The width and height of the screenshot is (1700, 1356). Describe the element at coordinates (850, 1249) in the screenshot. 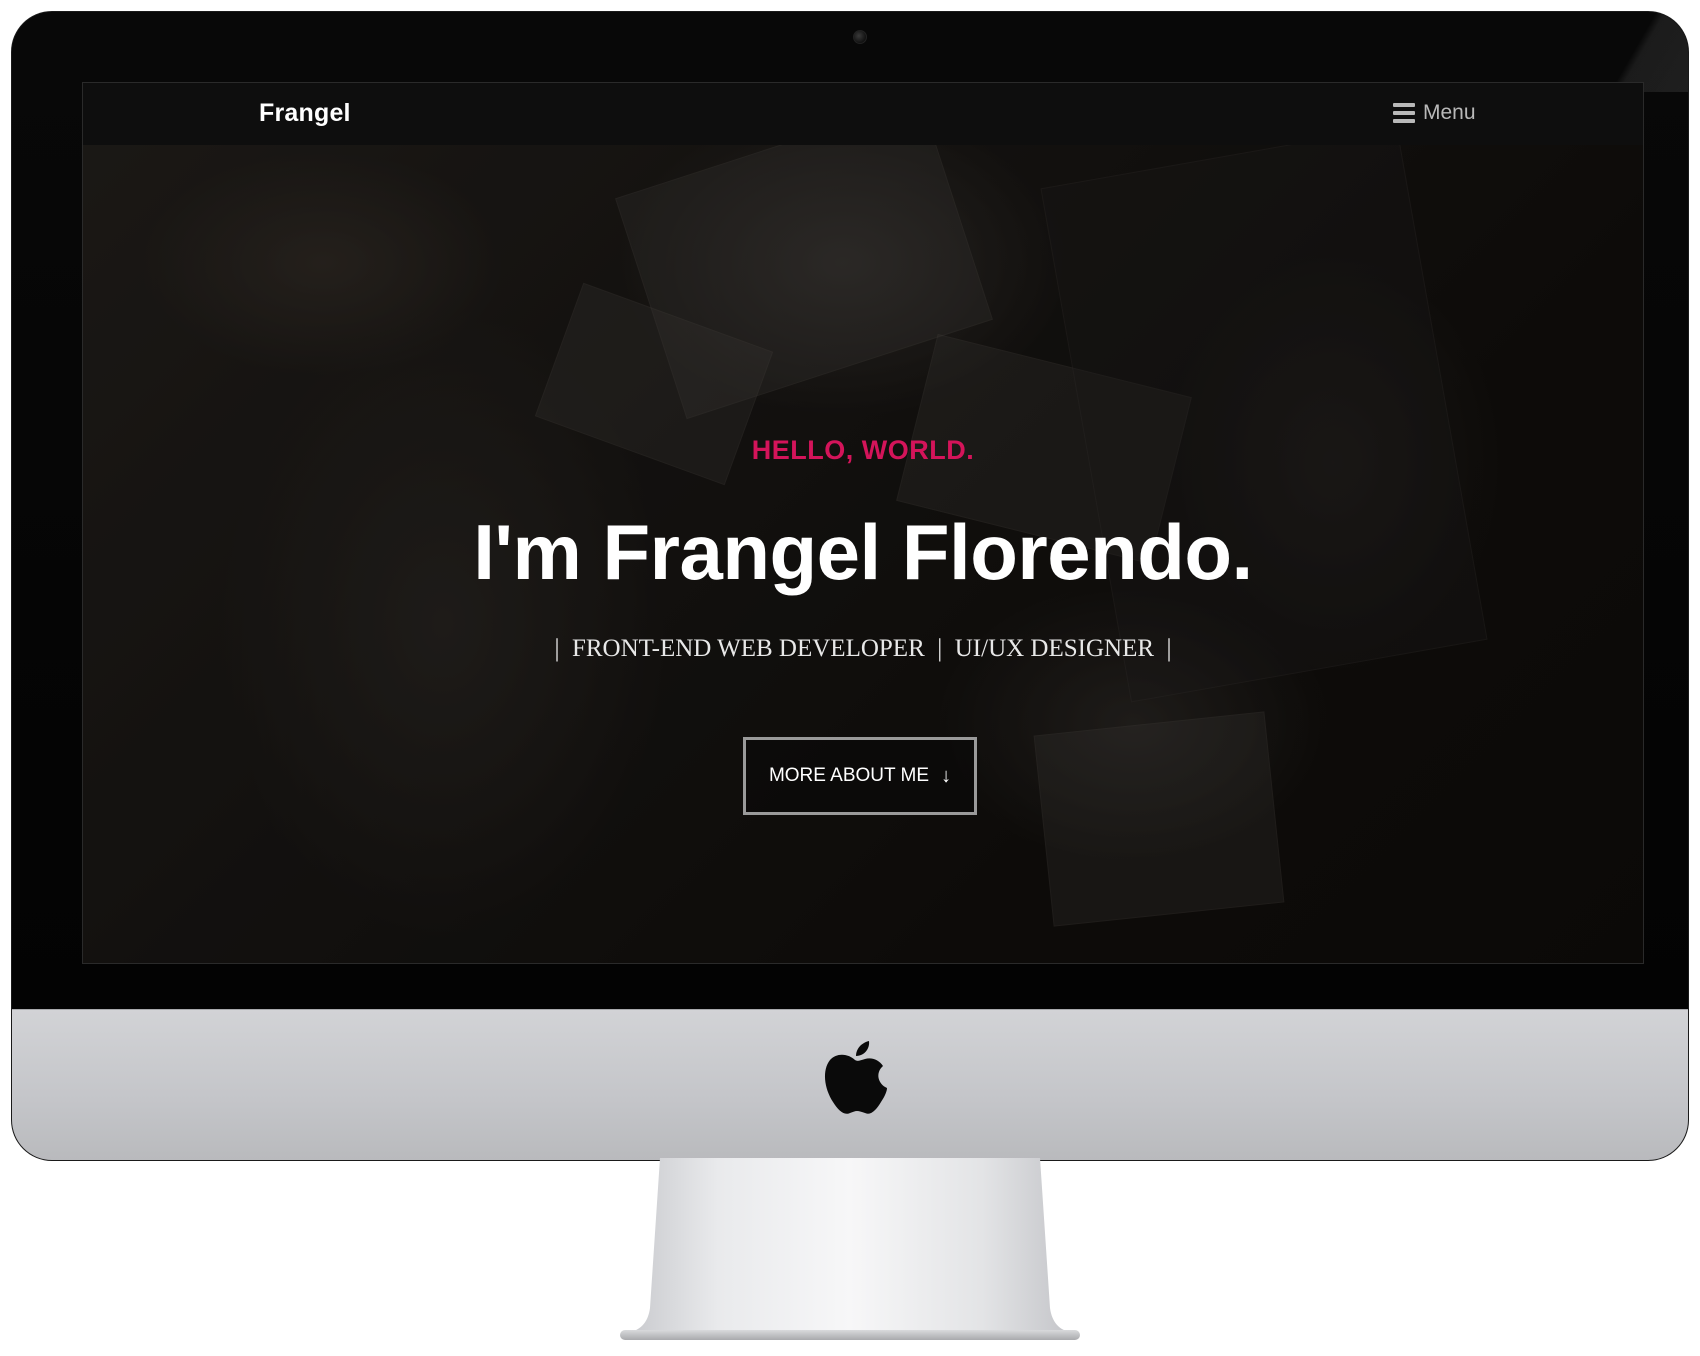

I see `monitor-stand` at that location.